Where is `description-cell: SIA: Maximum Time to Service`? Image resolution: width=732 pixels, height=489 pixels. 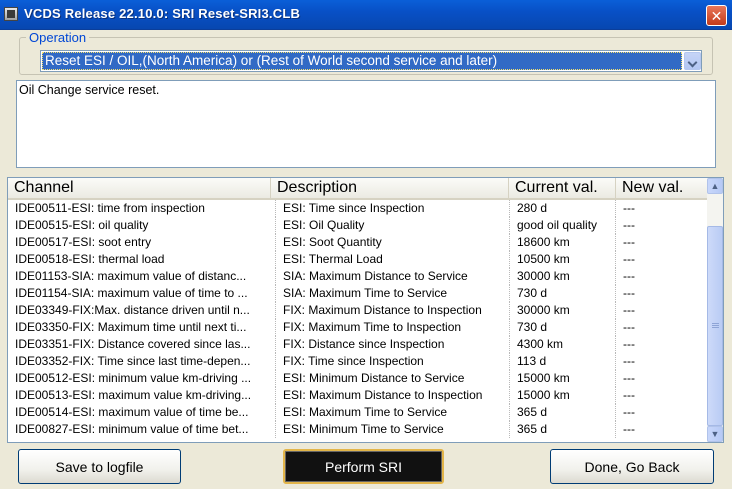 description-cell: SIA: Maximum Time to Service is located at coordinates (393, 293).